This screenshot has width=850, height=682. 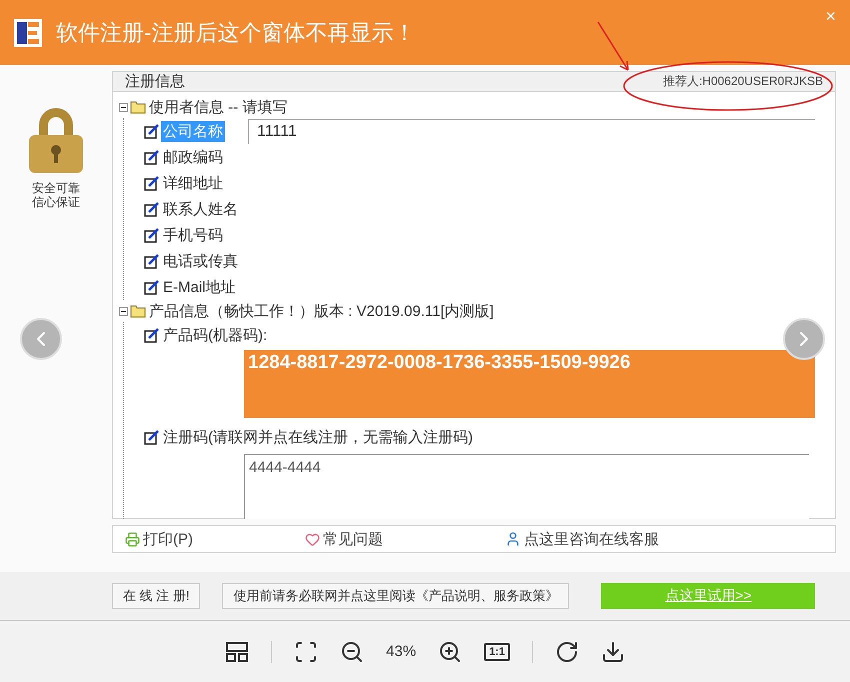 What do you see at coordinates (513, 539) in the screenshot?
I see `user-icon` at bounding box center [513, 539].